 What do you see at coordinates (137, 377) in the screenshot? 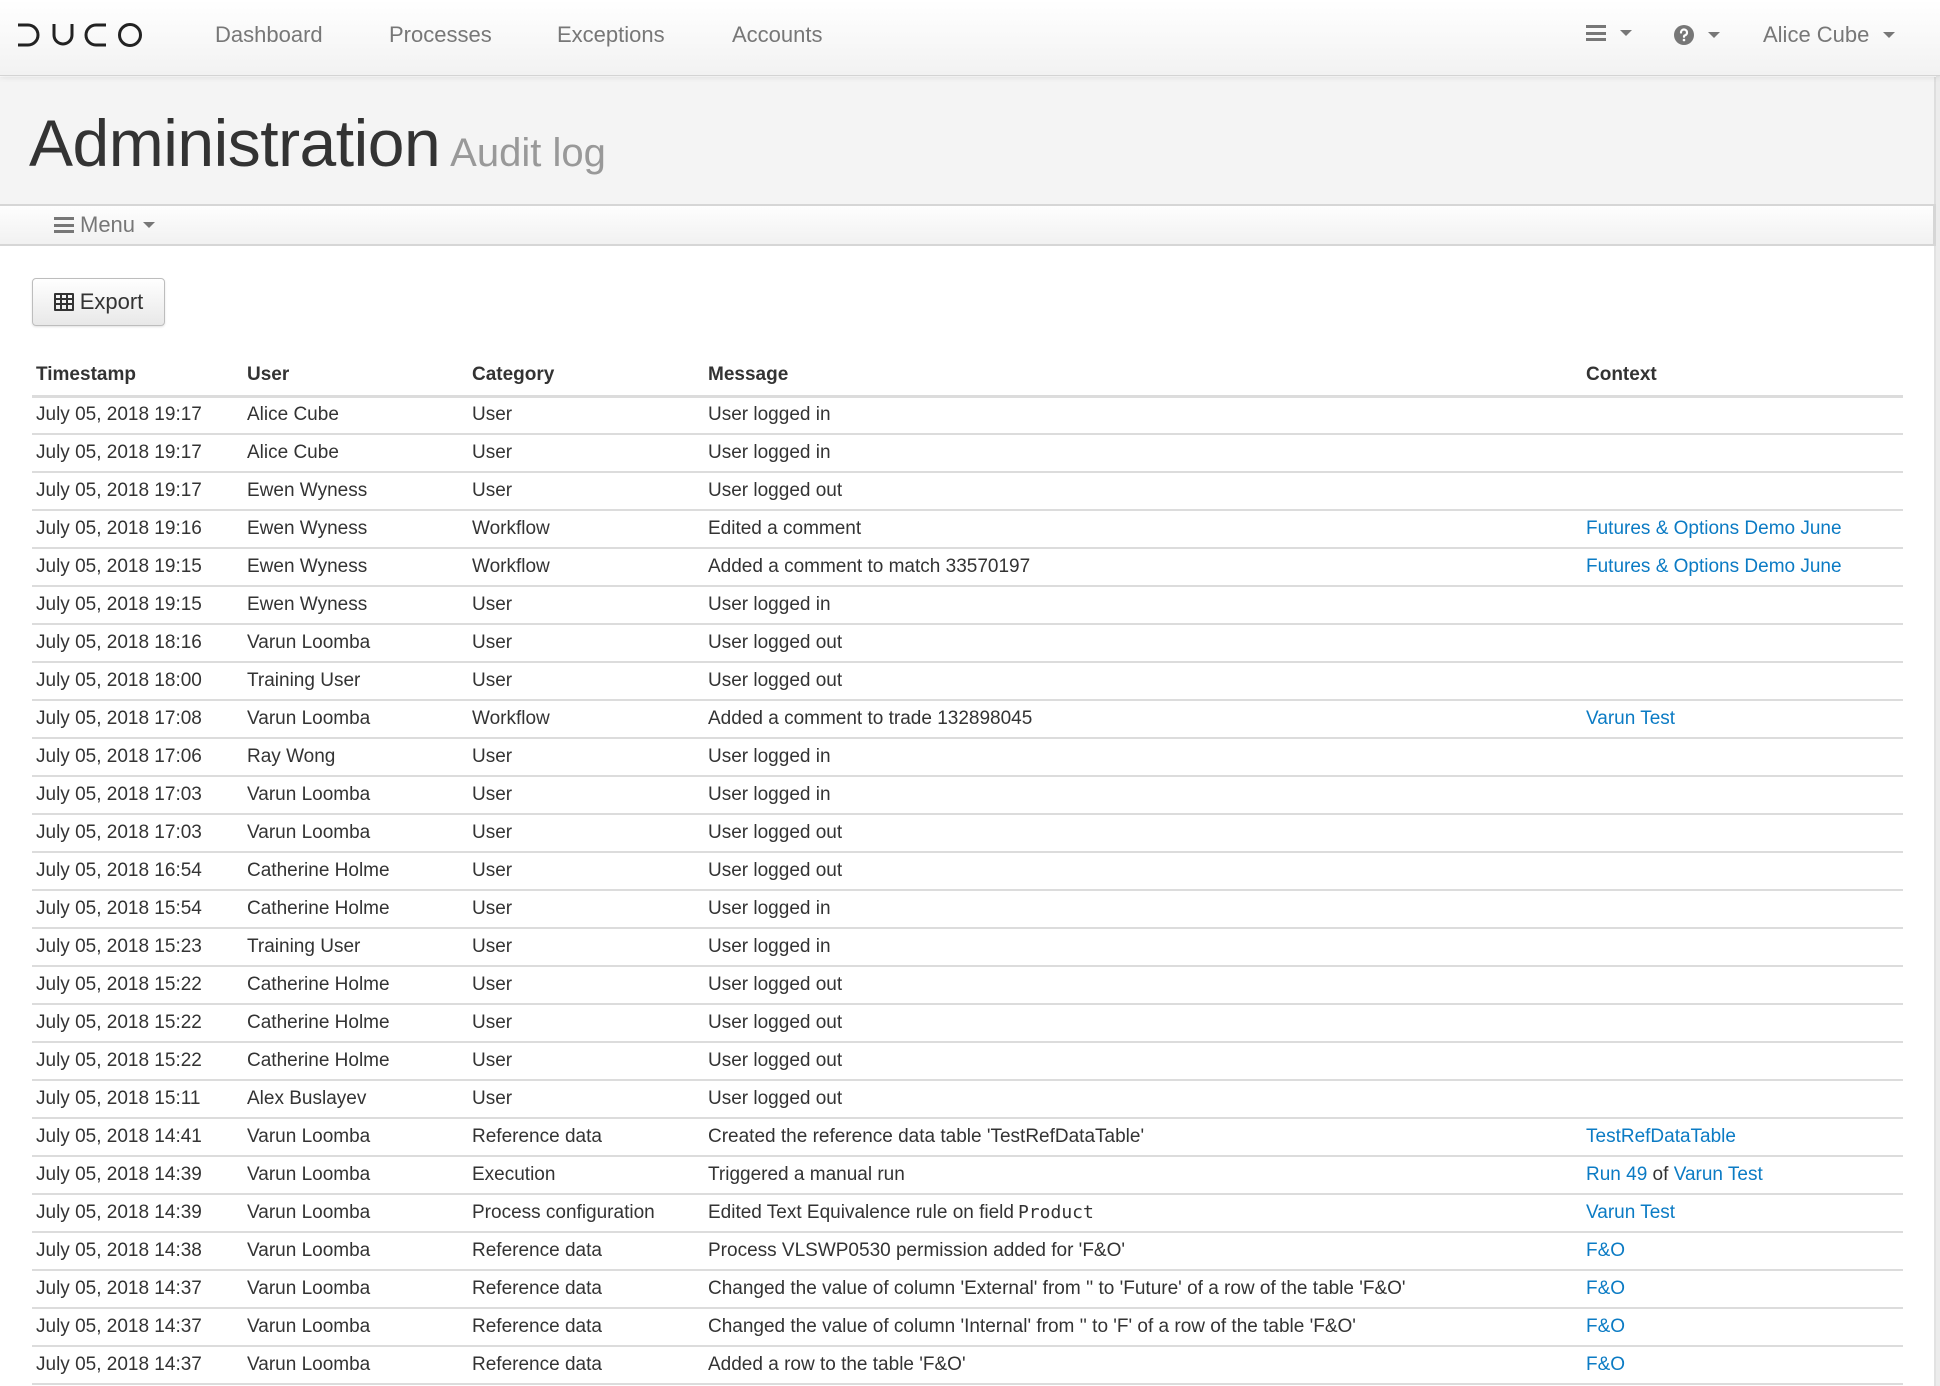
I see `column-header-timestamp: Timestamp` at bounding box center [137, 377].